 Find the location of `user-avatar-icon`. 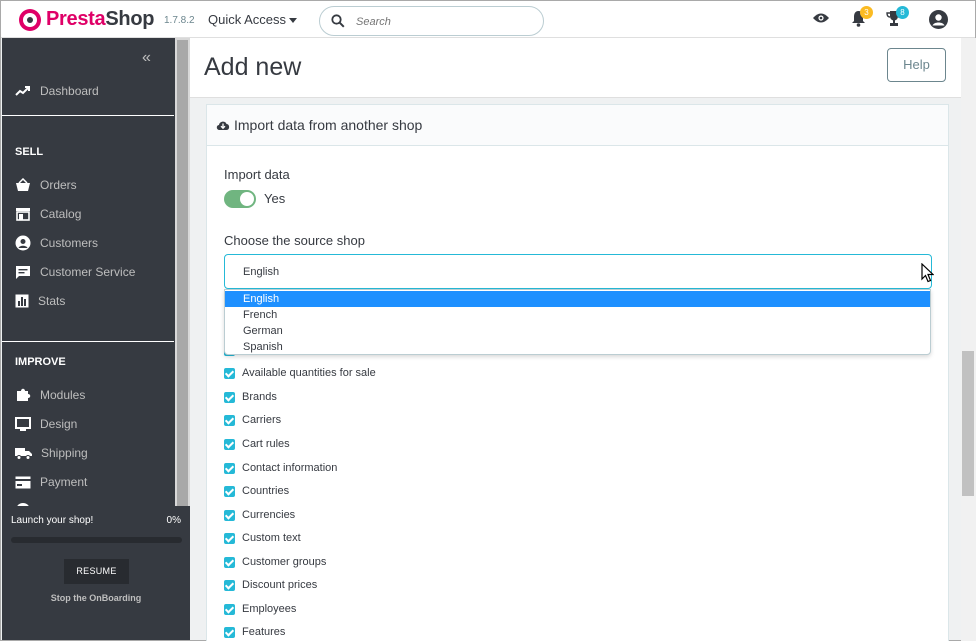

user-avatar-icon is located at coordinates (938, 19).